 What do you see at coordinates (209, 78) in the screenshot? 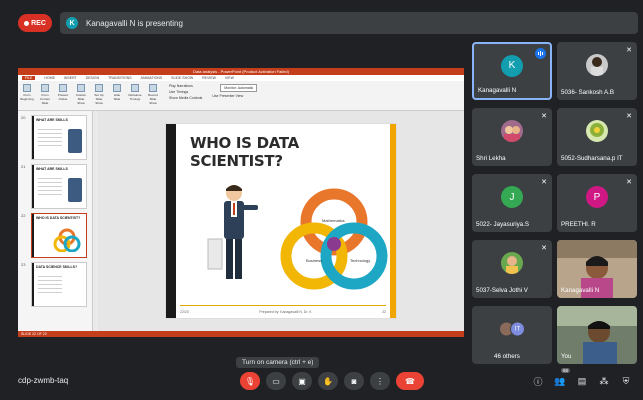
I see `tab-review: REVIEW` at bounding box center [209, 78].